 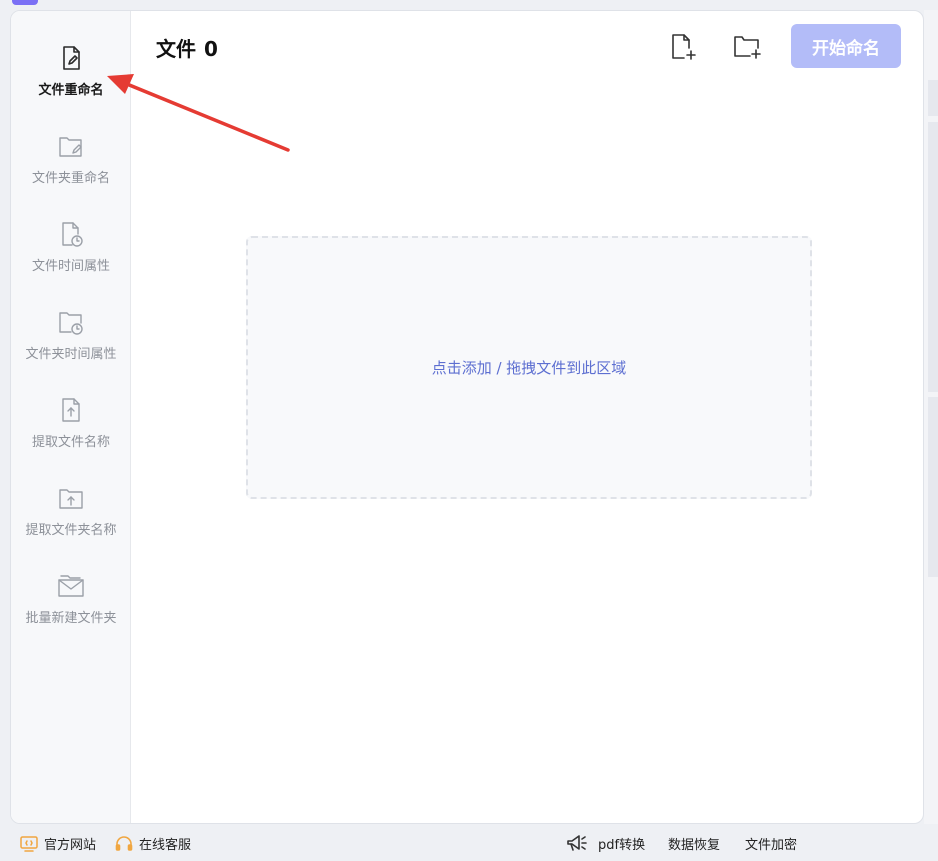 I want to click on file-clock-icon, so click(x=72, y=234).